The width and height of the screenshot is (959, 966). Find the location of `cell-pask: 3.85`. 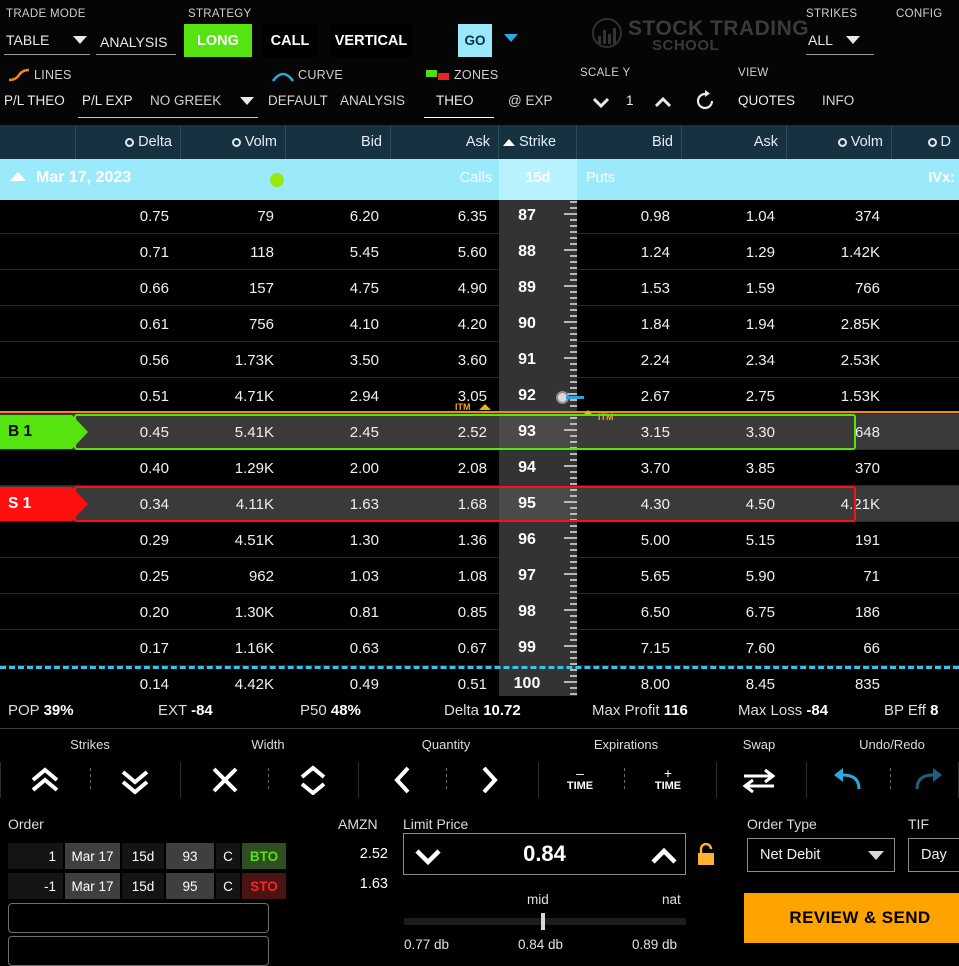

cell-pask: 3.85 is located at coordinates (734, 468).